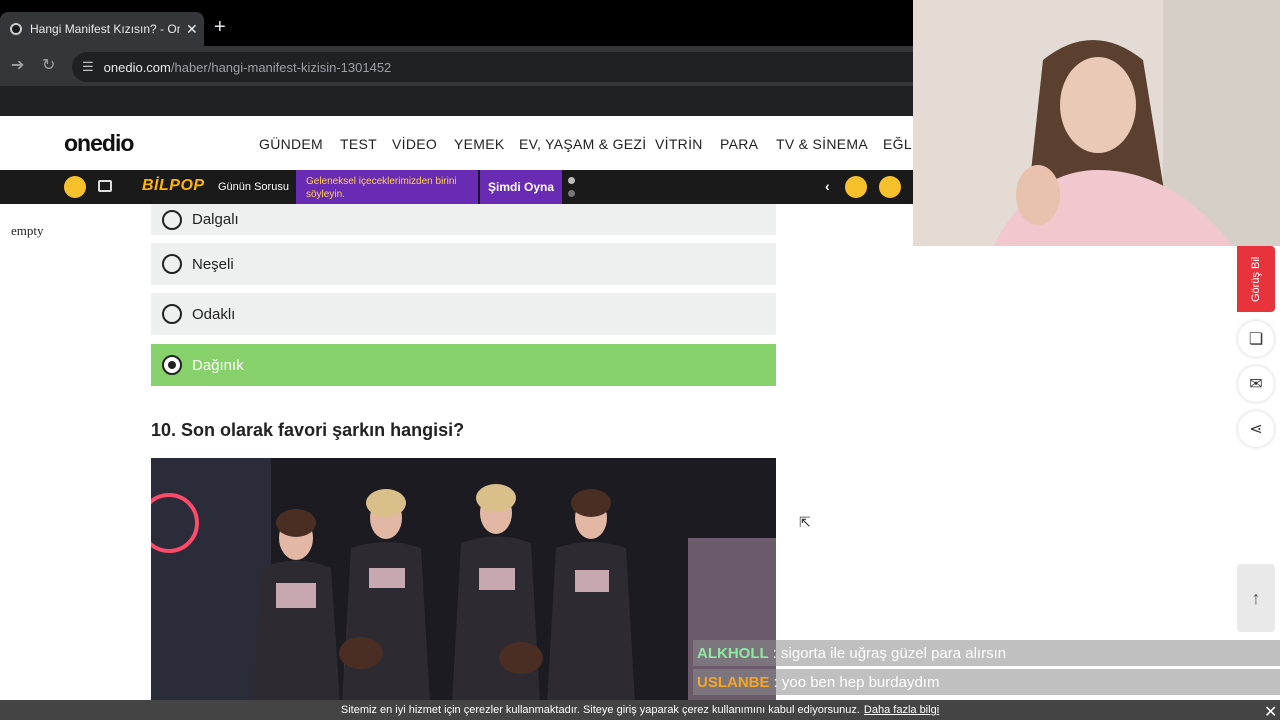  Describe the element at coordinates (27, 230) in the screenshot. I see `empty-text: empty` at that location.